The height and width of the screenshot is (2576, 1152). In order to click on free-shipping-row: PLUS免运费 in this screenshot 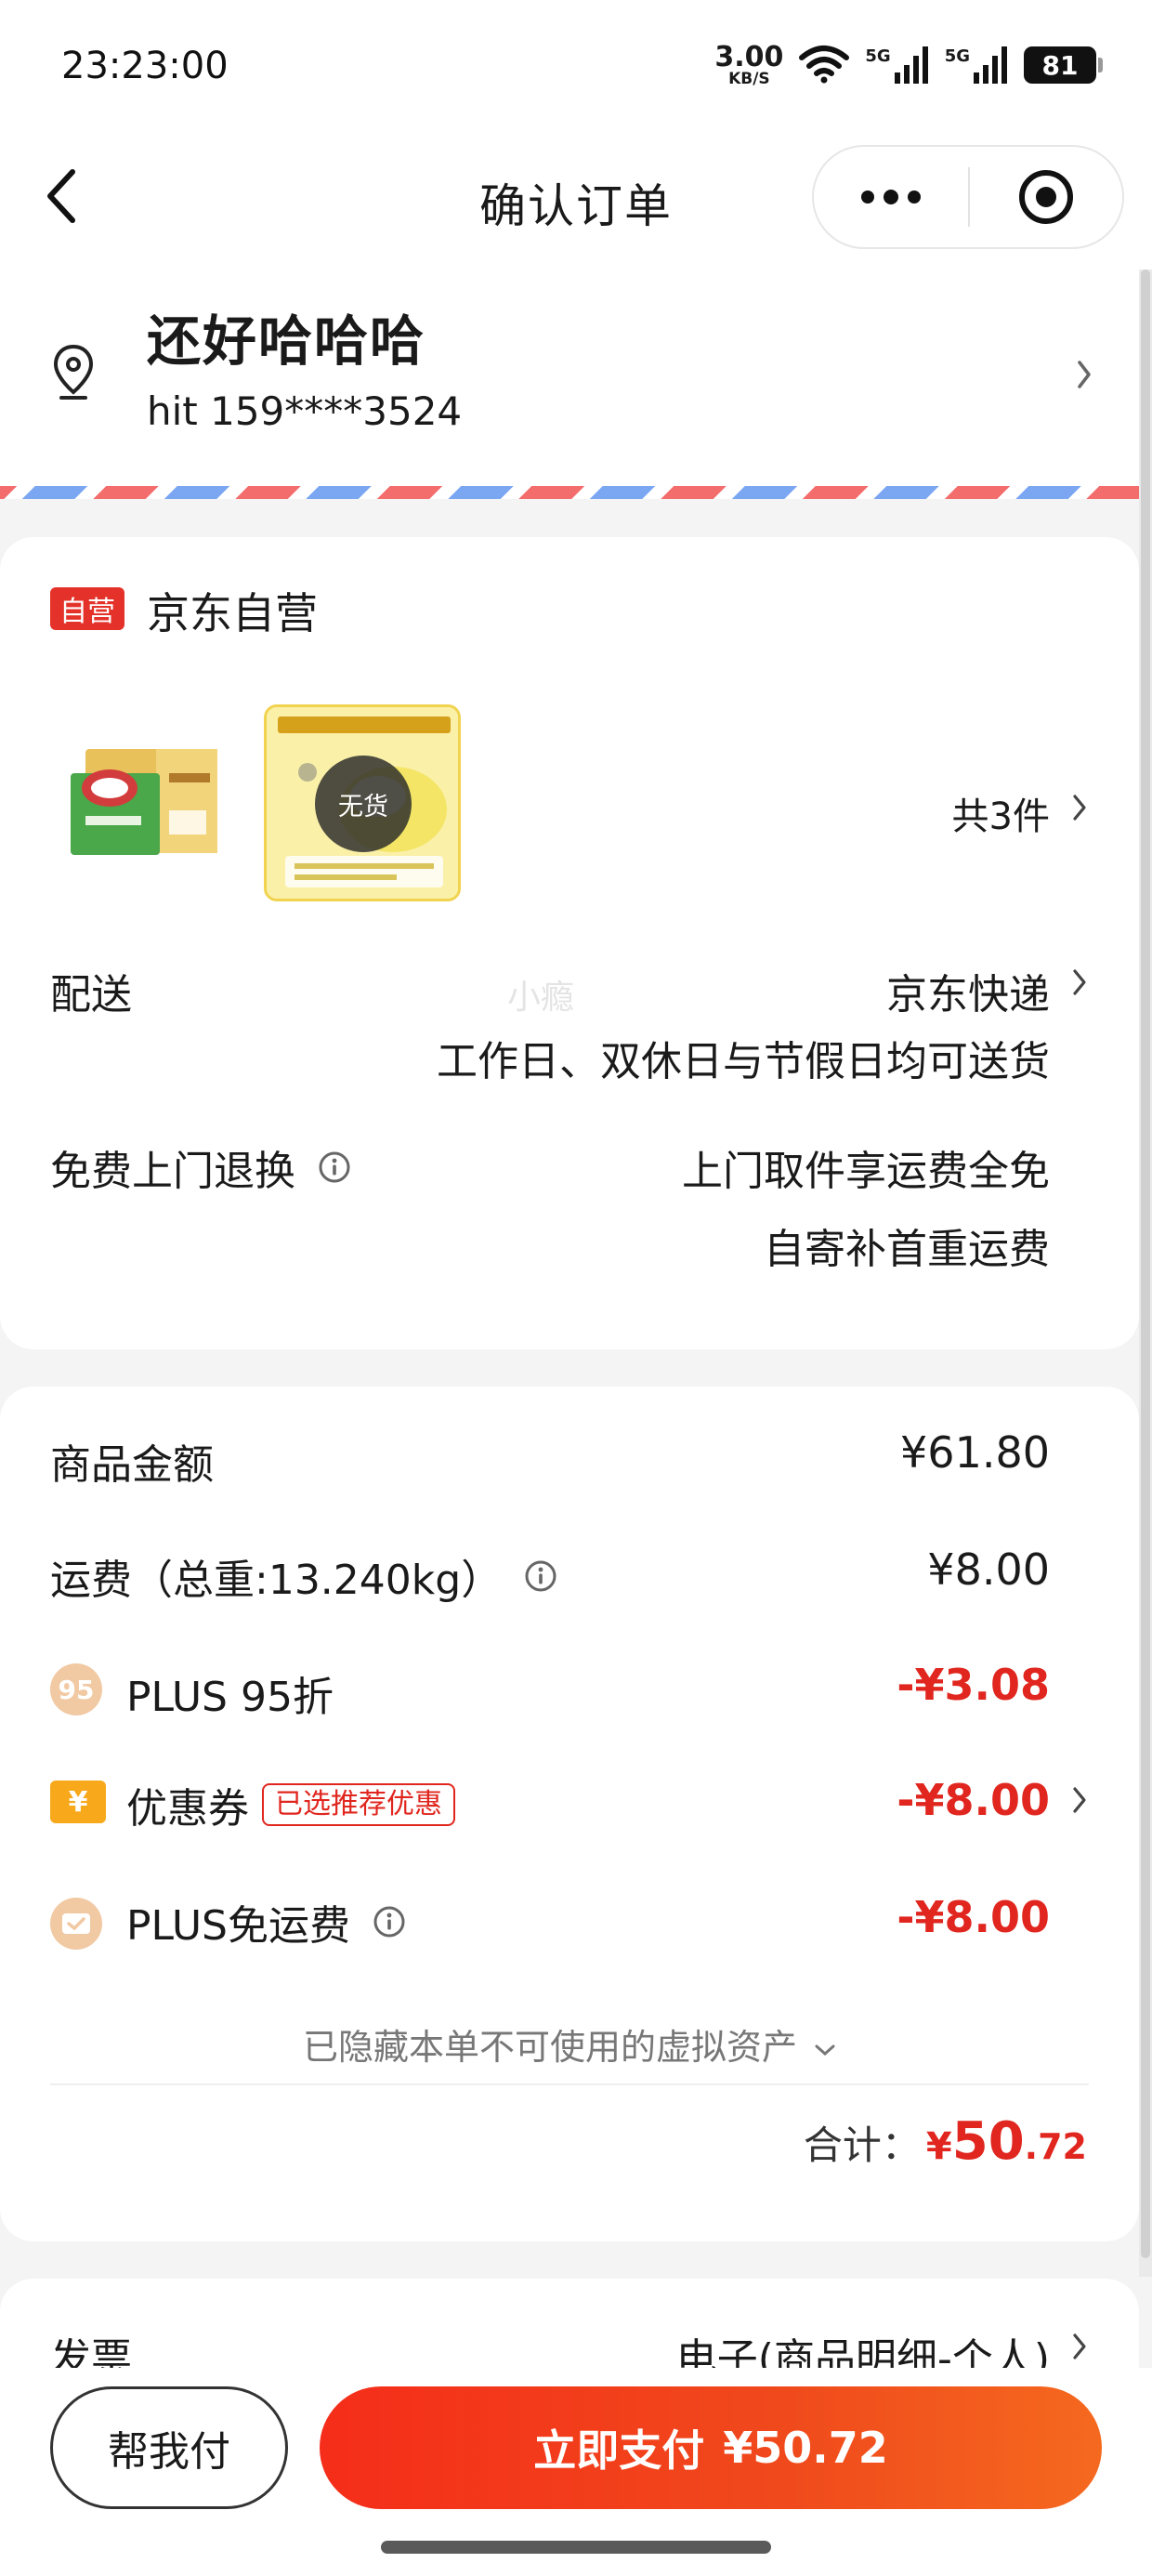, I will do `click(266, 1922)`.